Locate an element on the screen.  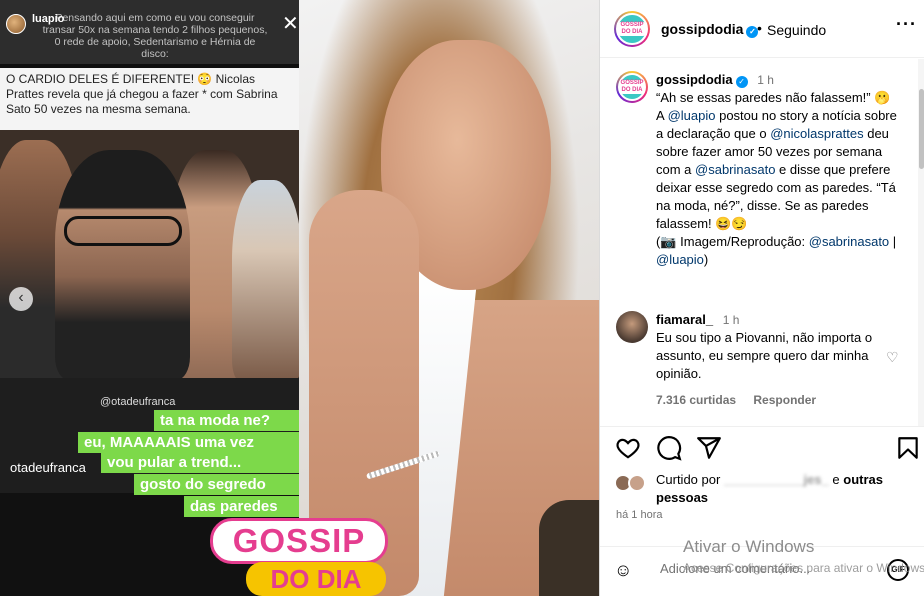
caption-username: gossipdodia is located at coordinates (694, 79).